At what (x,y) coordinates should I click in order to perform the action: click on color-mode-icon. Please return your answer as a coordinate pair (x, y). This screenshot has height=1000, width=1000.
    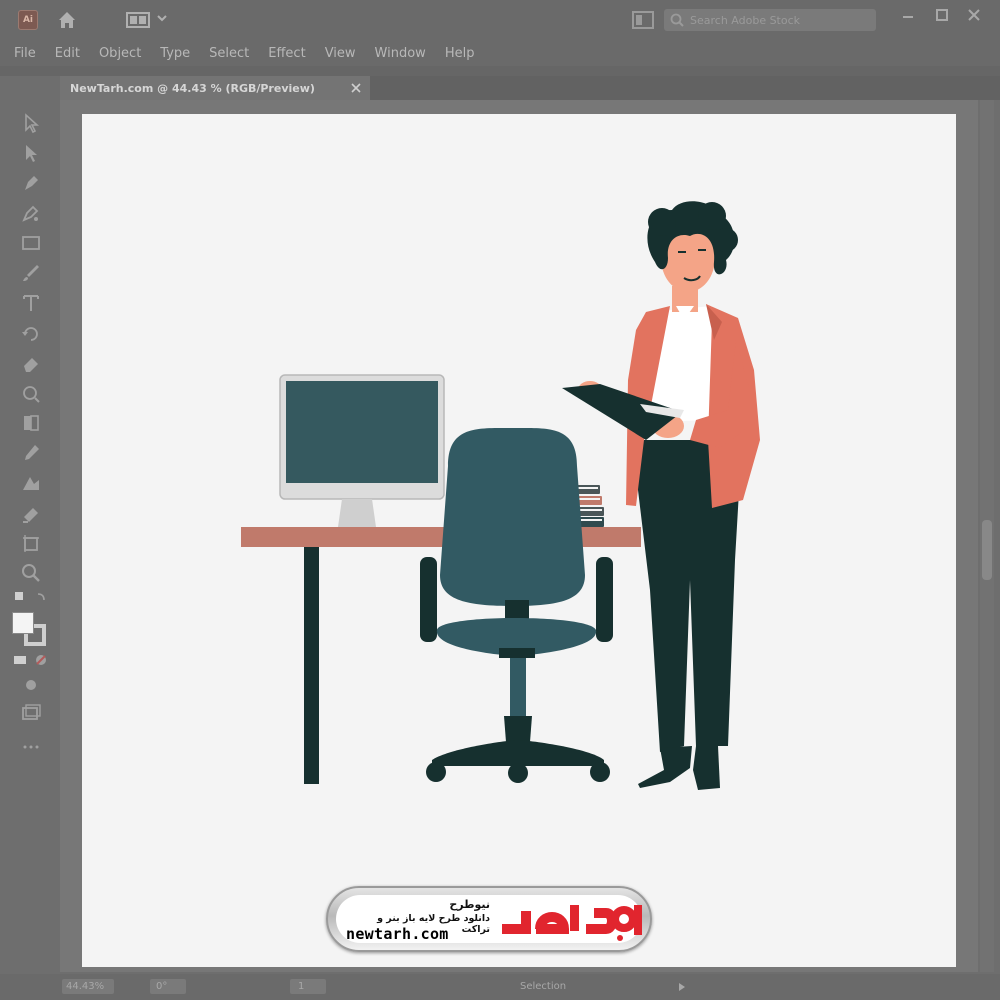
    Looking at the image, I should click on (32, 660).